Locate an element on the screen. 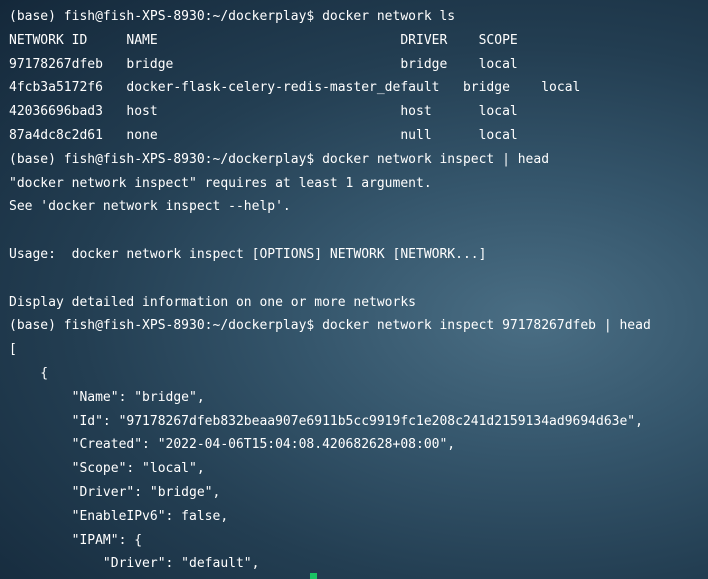  json-output-line: "EnableIPv6": false, is located at coordinates (119, 516).